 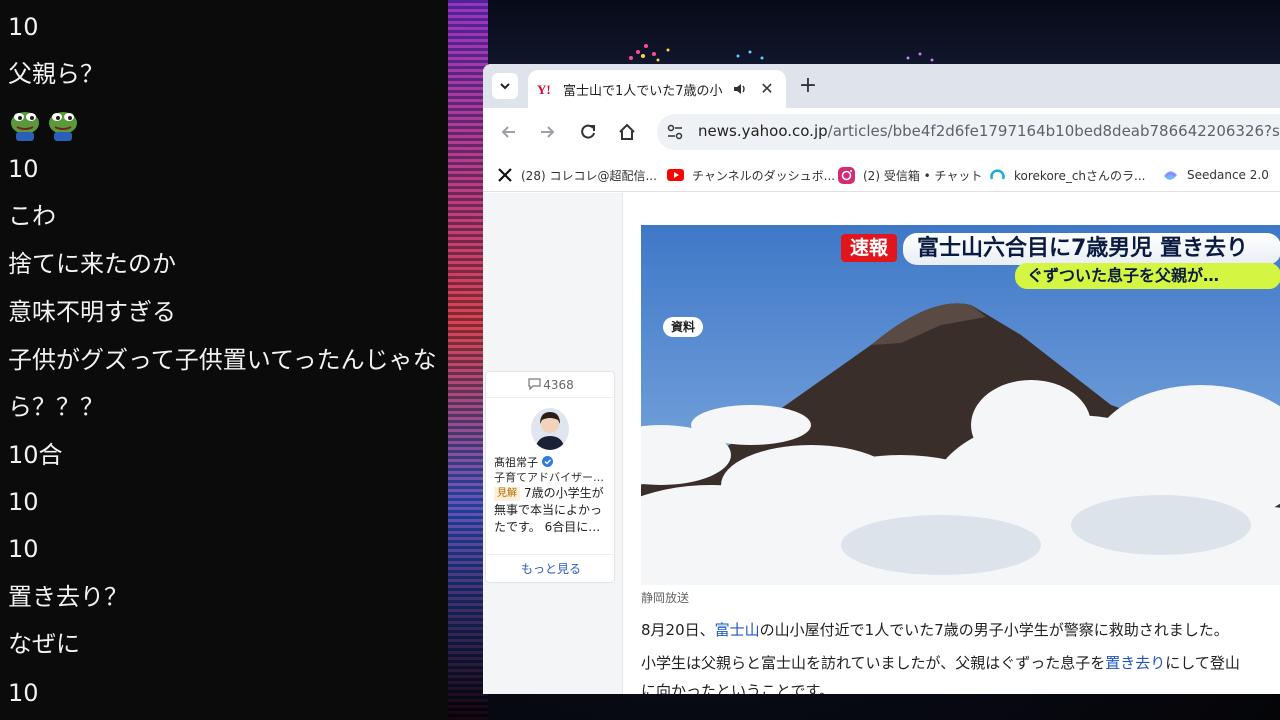 I want to click on bookmark-label: (2) 受信箱 • チャット, so click(x=923, y=175).